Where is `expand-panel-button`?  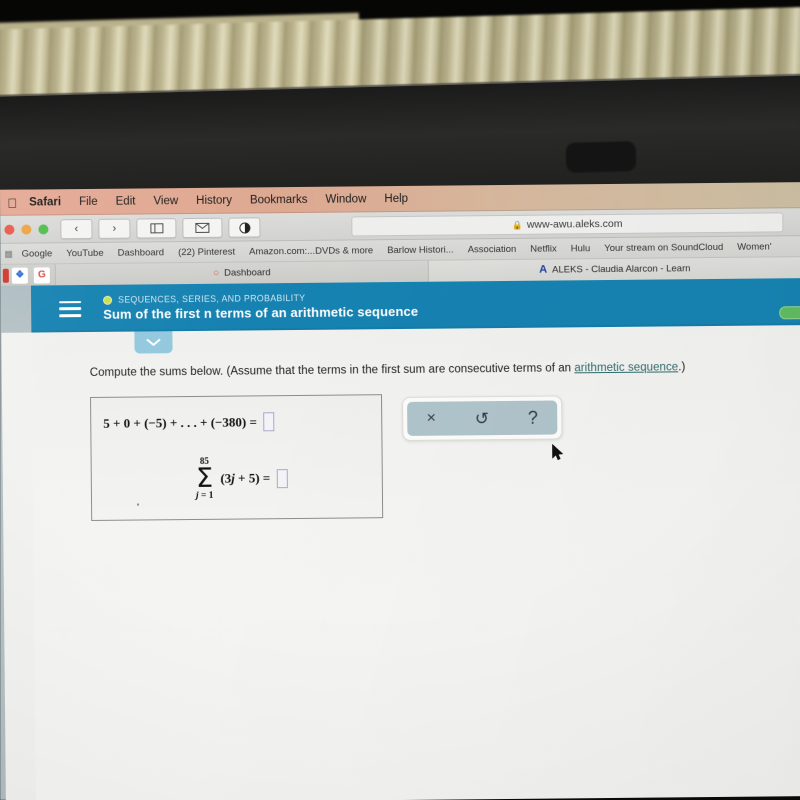
expand-panel-button is located at coordinates (153, 342).